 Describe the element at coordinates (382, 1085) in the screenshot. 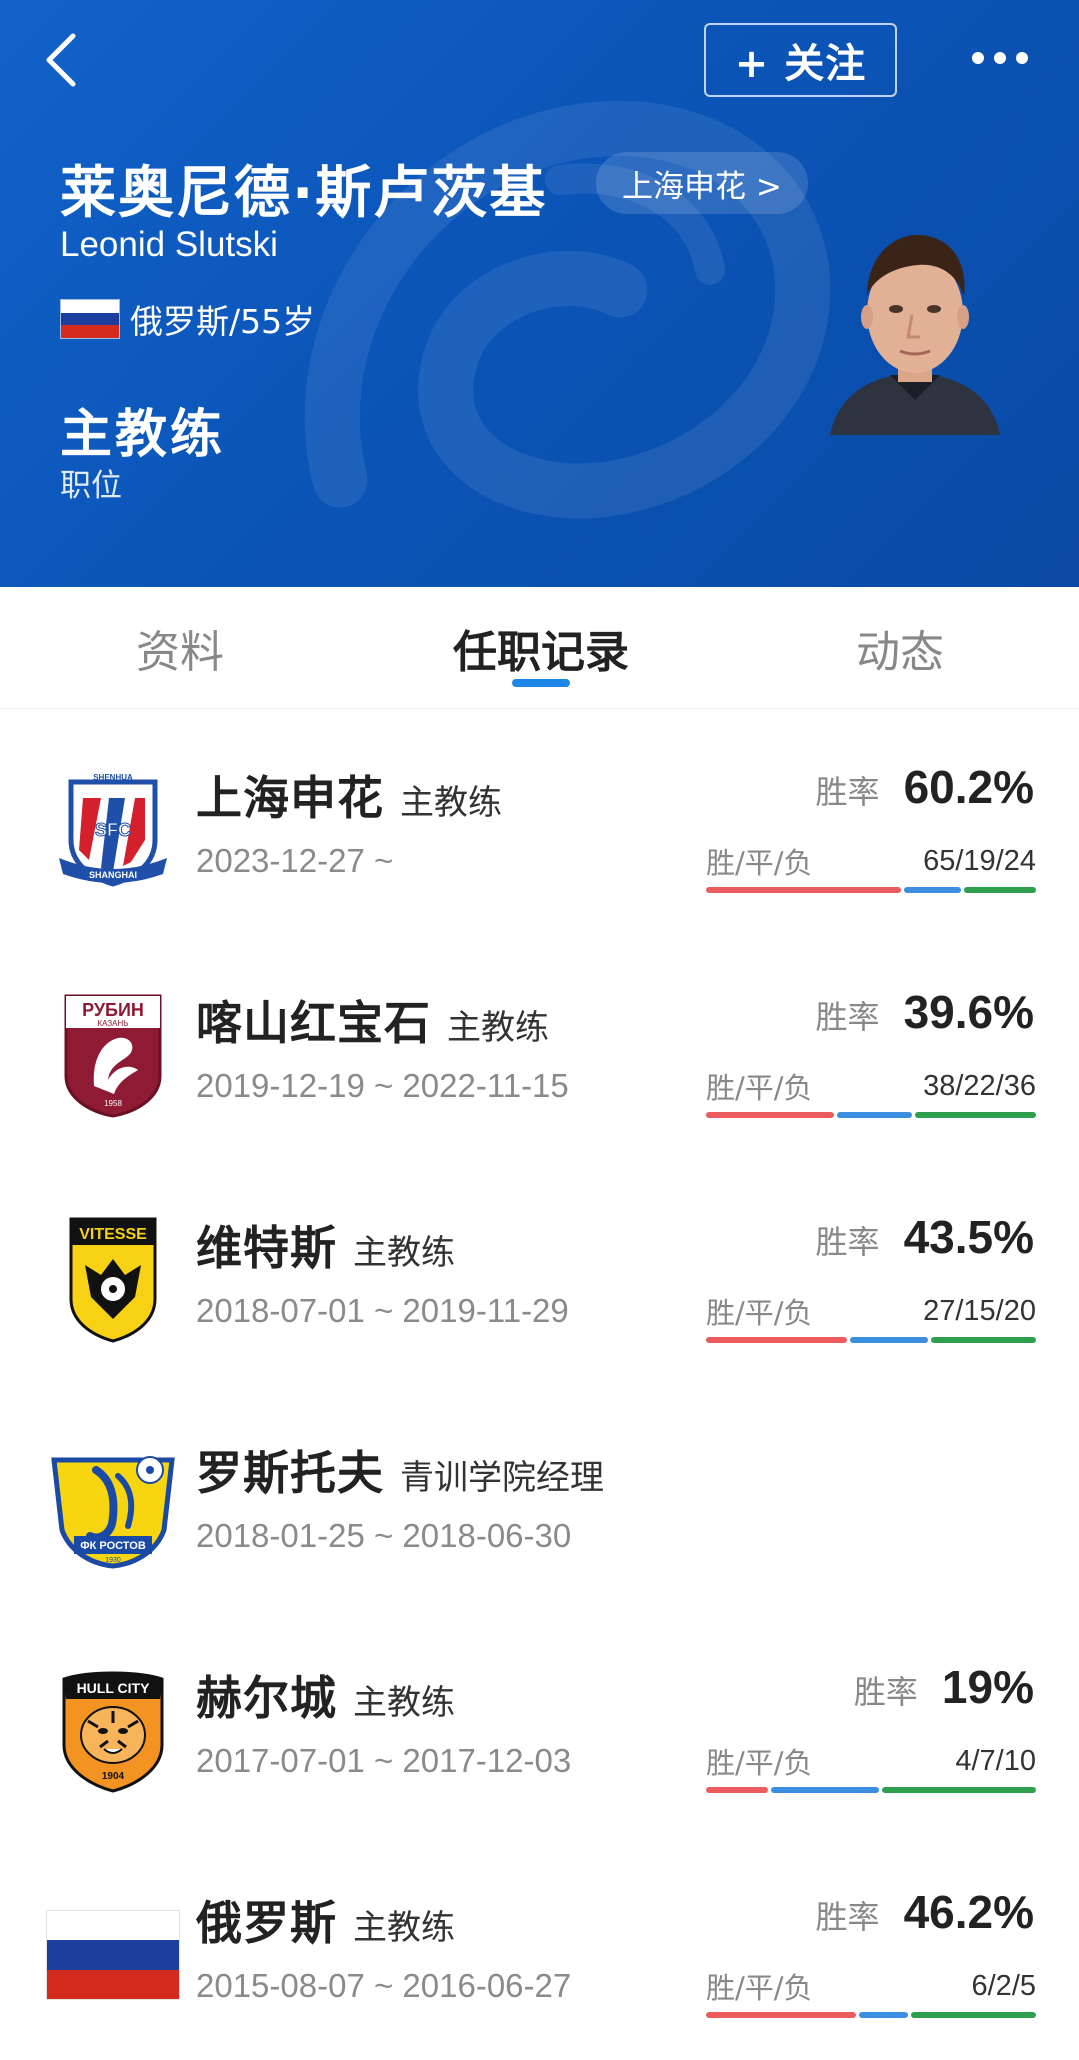

I see `tenure-period: 2019-12-19 ~ 2022-11-15` at that location.